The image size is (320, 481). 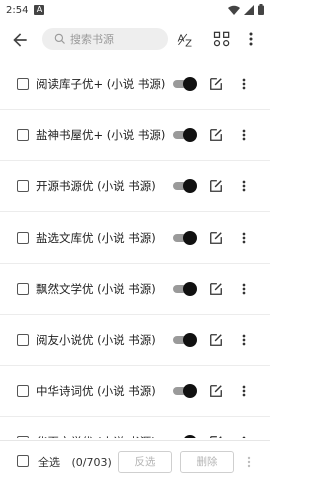 I want to click on status-time: 2:54, so click(x=17, y=10).